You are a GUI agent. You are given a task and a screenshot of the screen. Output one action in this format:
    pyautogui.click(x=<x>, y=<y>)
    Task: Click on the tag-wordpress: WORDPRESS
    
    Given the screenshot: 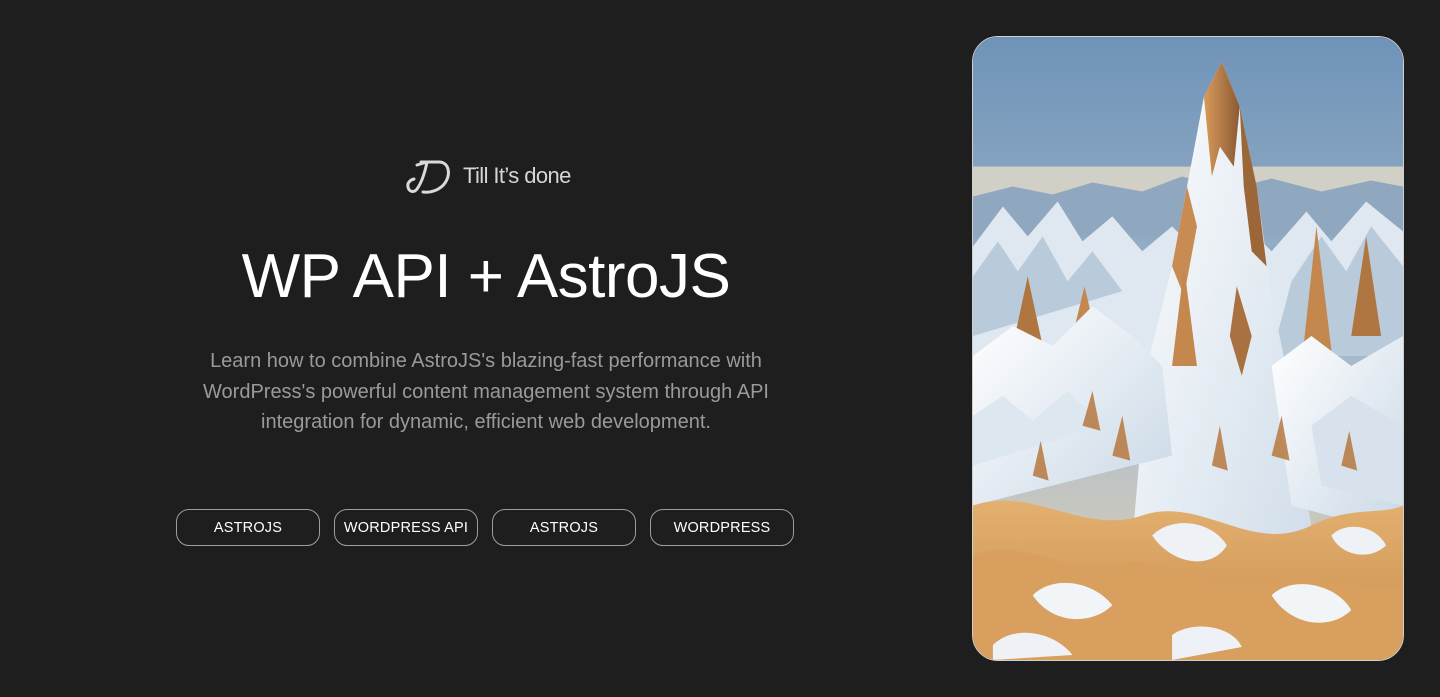 What is the action you would take?
    pyautogui.click(x=722, y=527)
    